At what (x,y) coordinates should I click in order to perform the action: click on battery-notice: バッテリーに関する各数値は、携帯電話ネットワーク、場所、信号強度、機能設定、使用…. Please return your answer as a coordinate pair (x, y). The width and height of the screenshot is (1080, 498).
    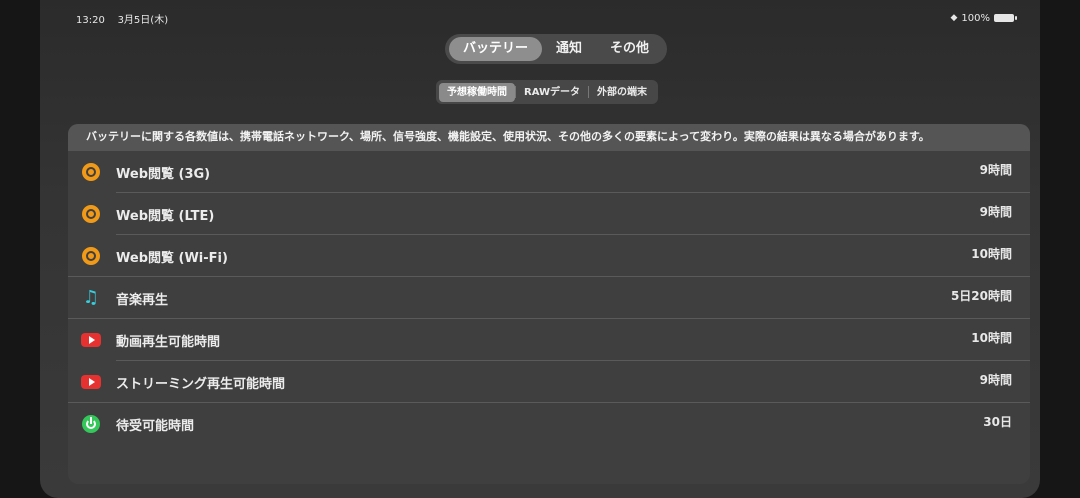
    Looking at the image, I should click on (549, 137).